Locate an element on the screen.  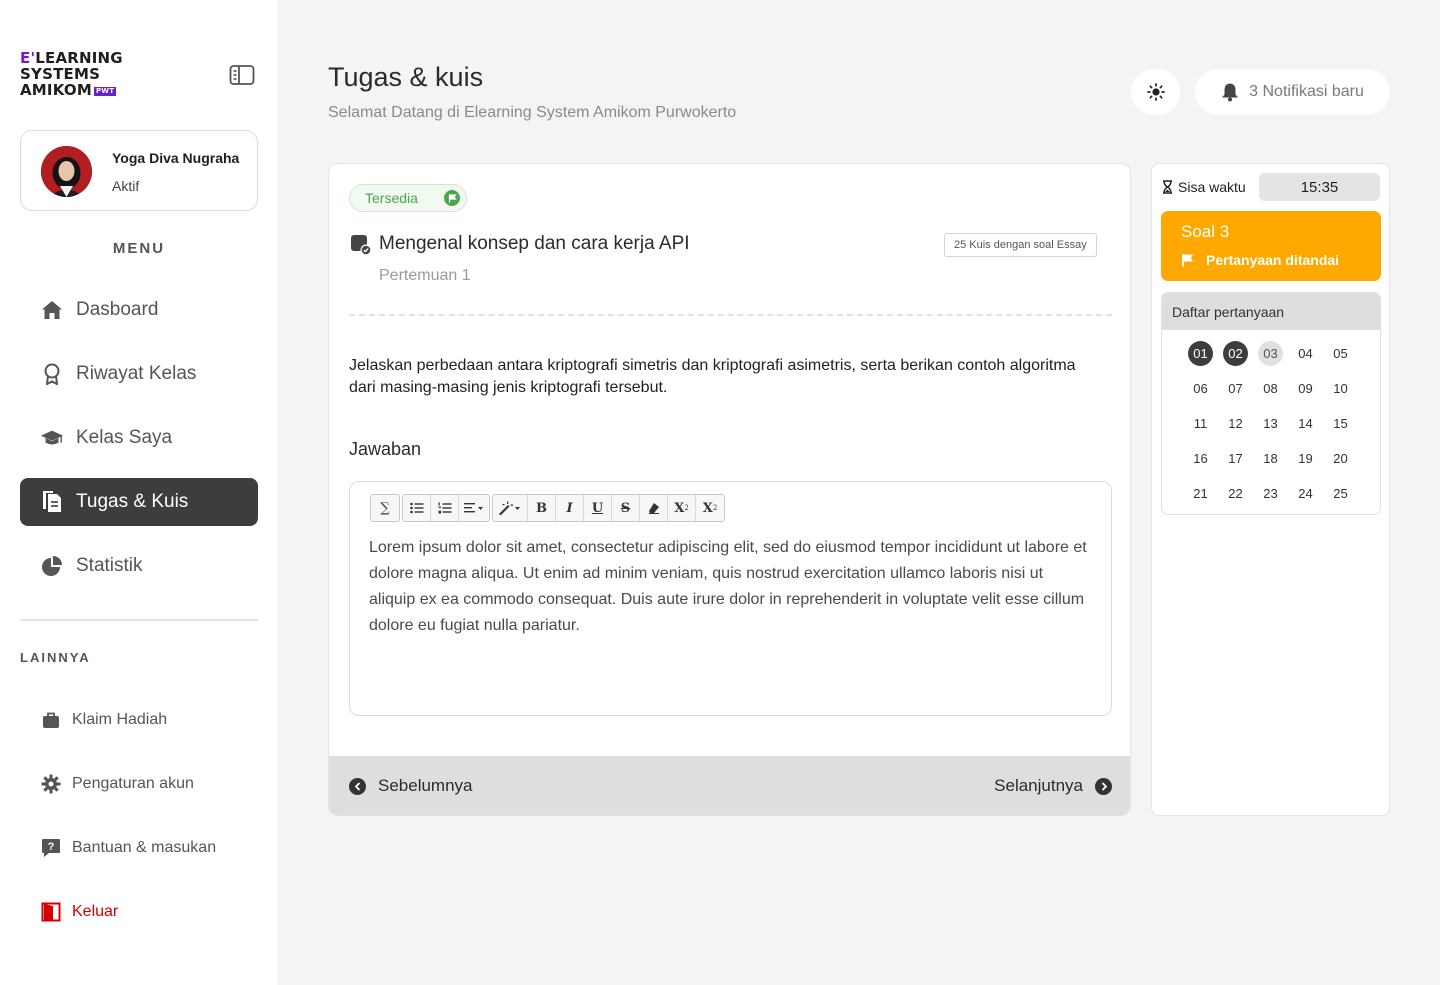
question-number-button: 03 is located at coordinates (1270, 353).